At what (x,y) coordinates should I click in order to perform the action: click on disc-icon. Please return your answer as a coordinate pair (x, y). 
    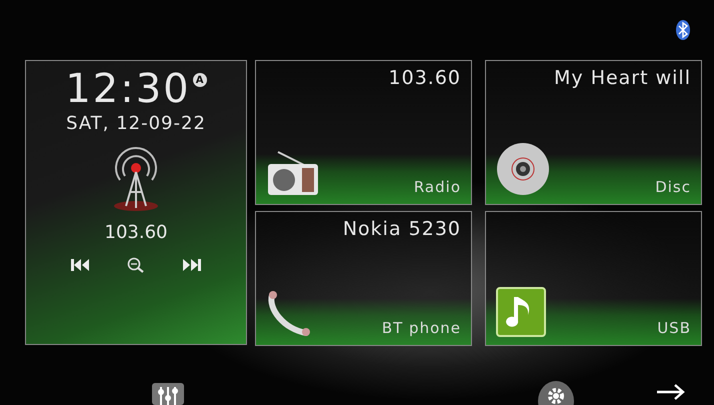
    Looking at the image, I should click on (523, 169).